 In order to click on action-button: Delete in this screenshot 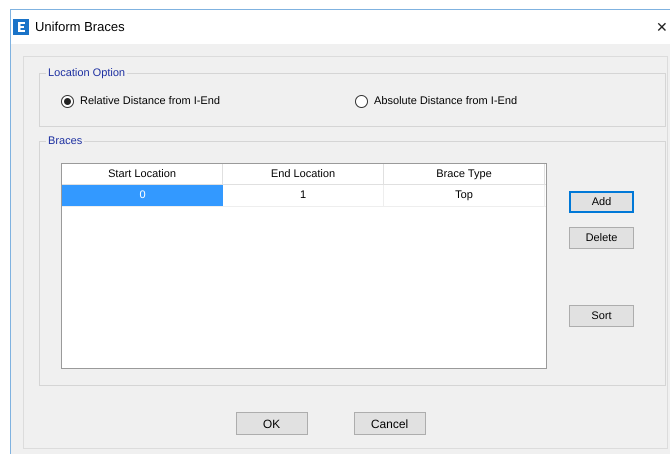, I will do `click(601, 238)`.